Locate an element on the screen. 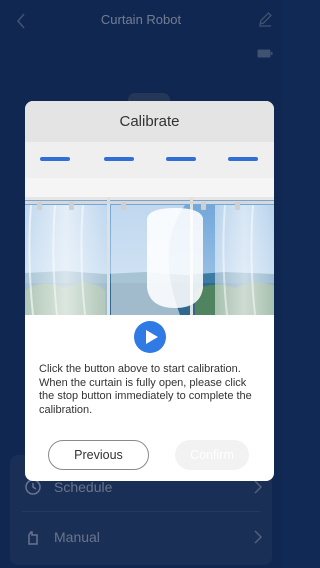 The height and width of the screenshot is (568, 320). confirm-button: Confirm is located at coordinates (212, 455).